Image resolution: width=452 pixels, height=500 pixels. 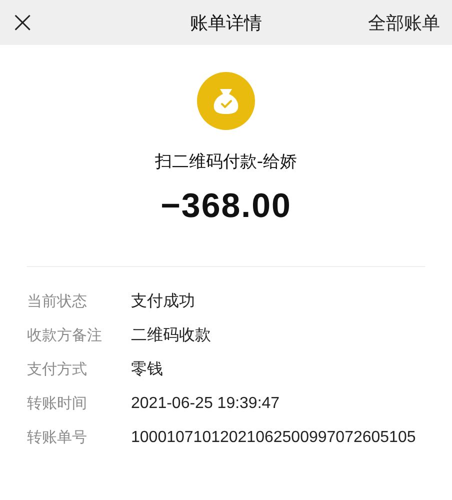 I want to click on detail-label: 转账时间, so click(x=57, y=403).